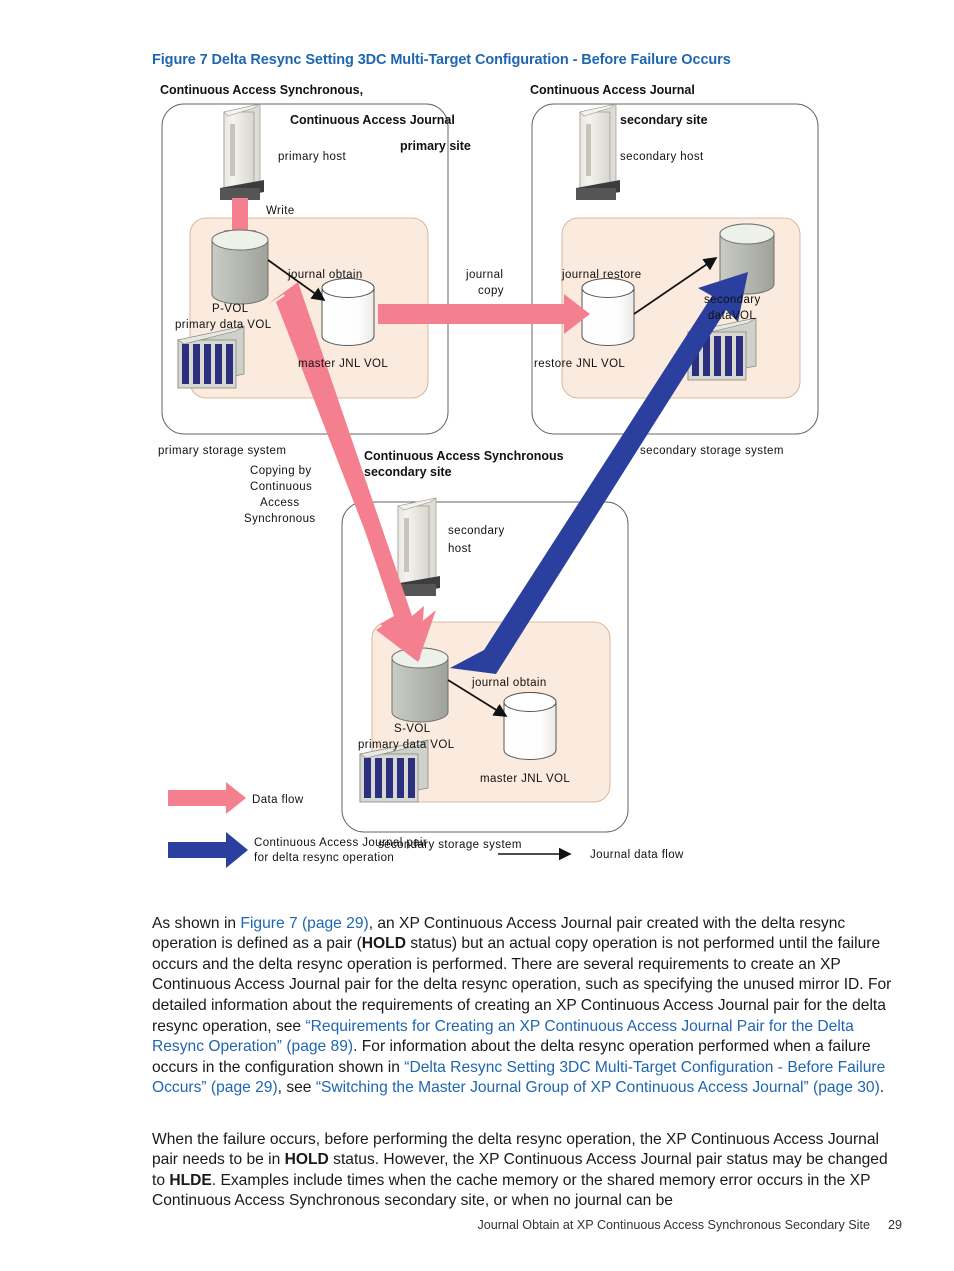  I want to click on label-master-jnl-vol-left: master JNL VOL, so click(343, 364).